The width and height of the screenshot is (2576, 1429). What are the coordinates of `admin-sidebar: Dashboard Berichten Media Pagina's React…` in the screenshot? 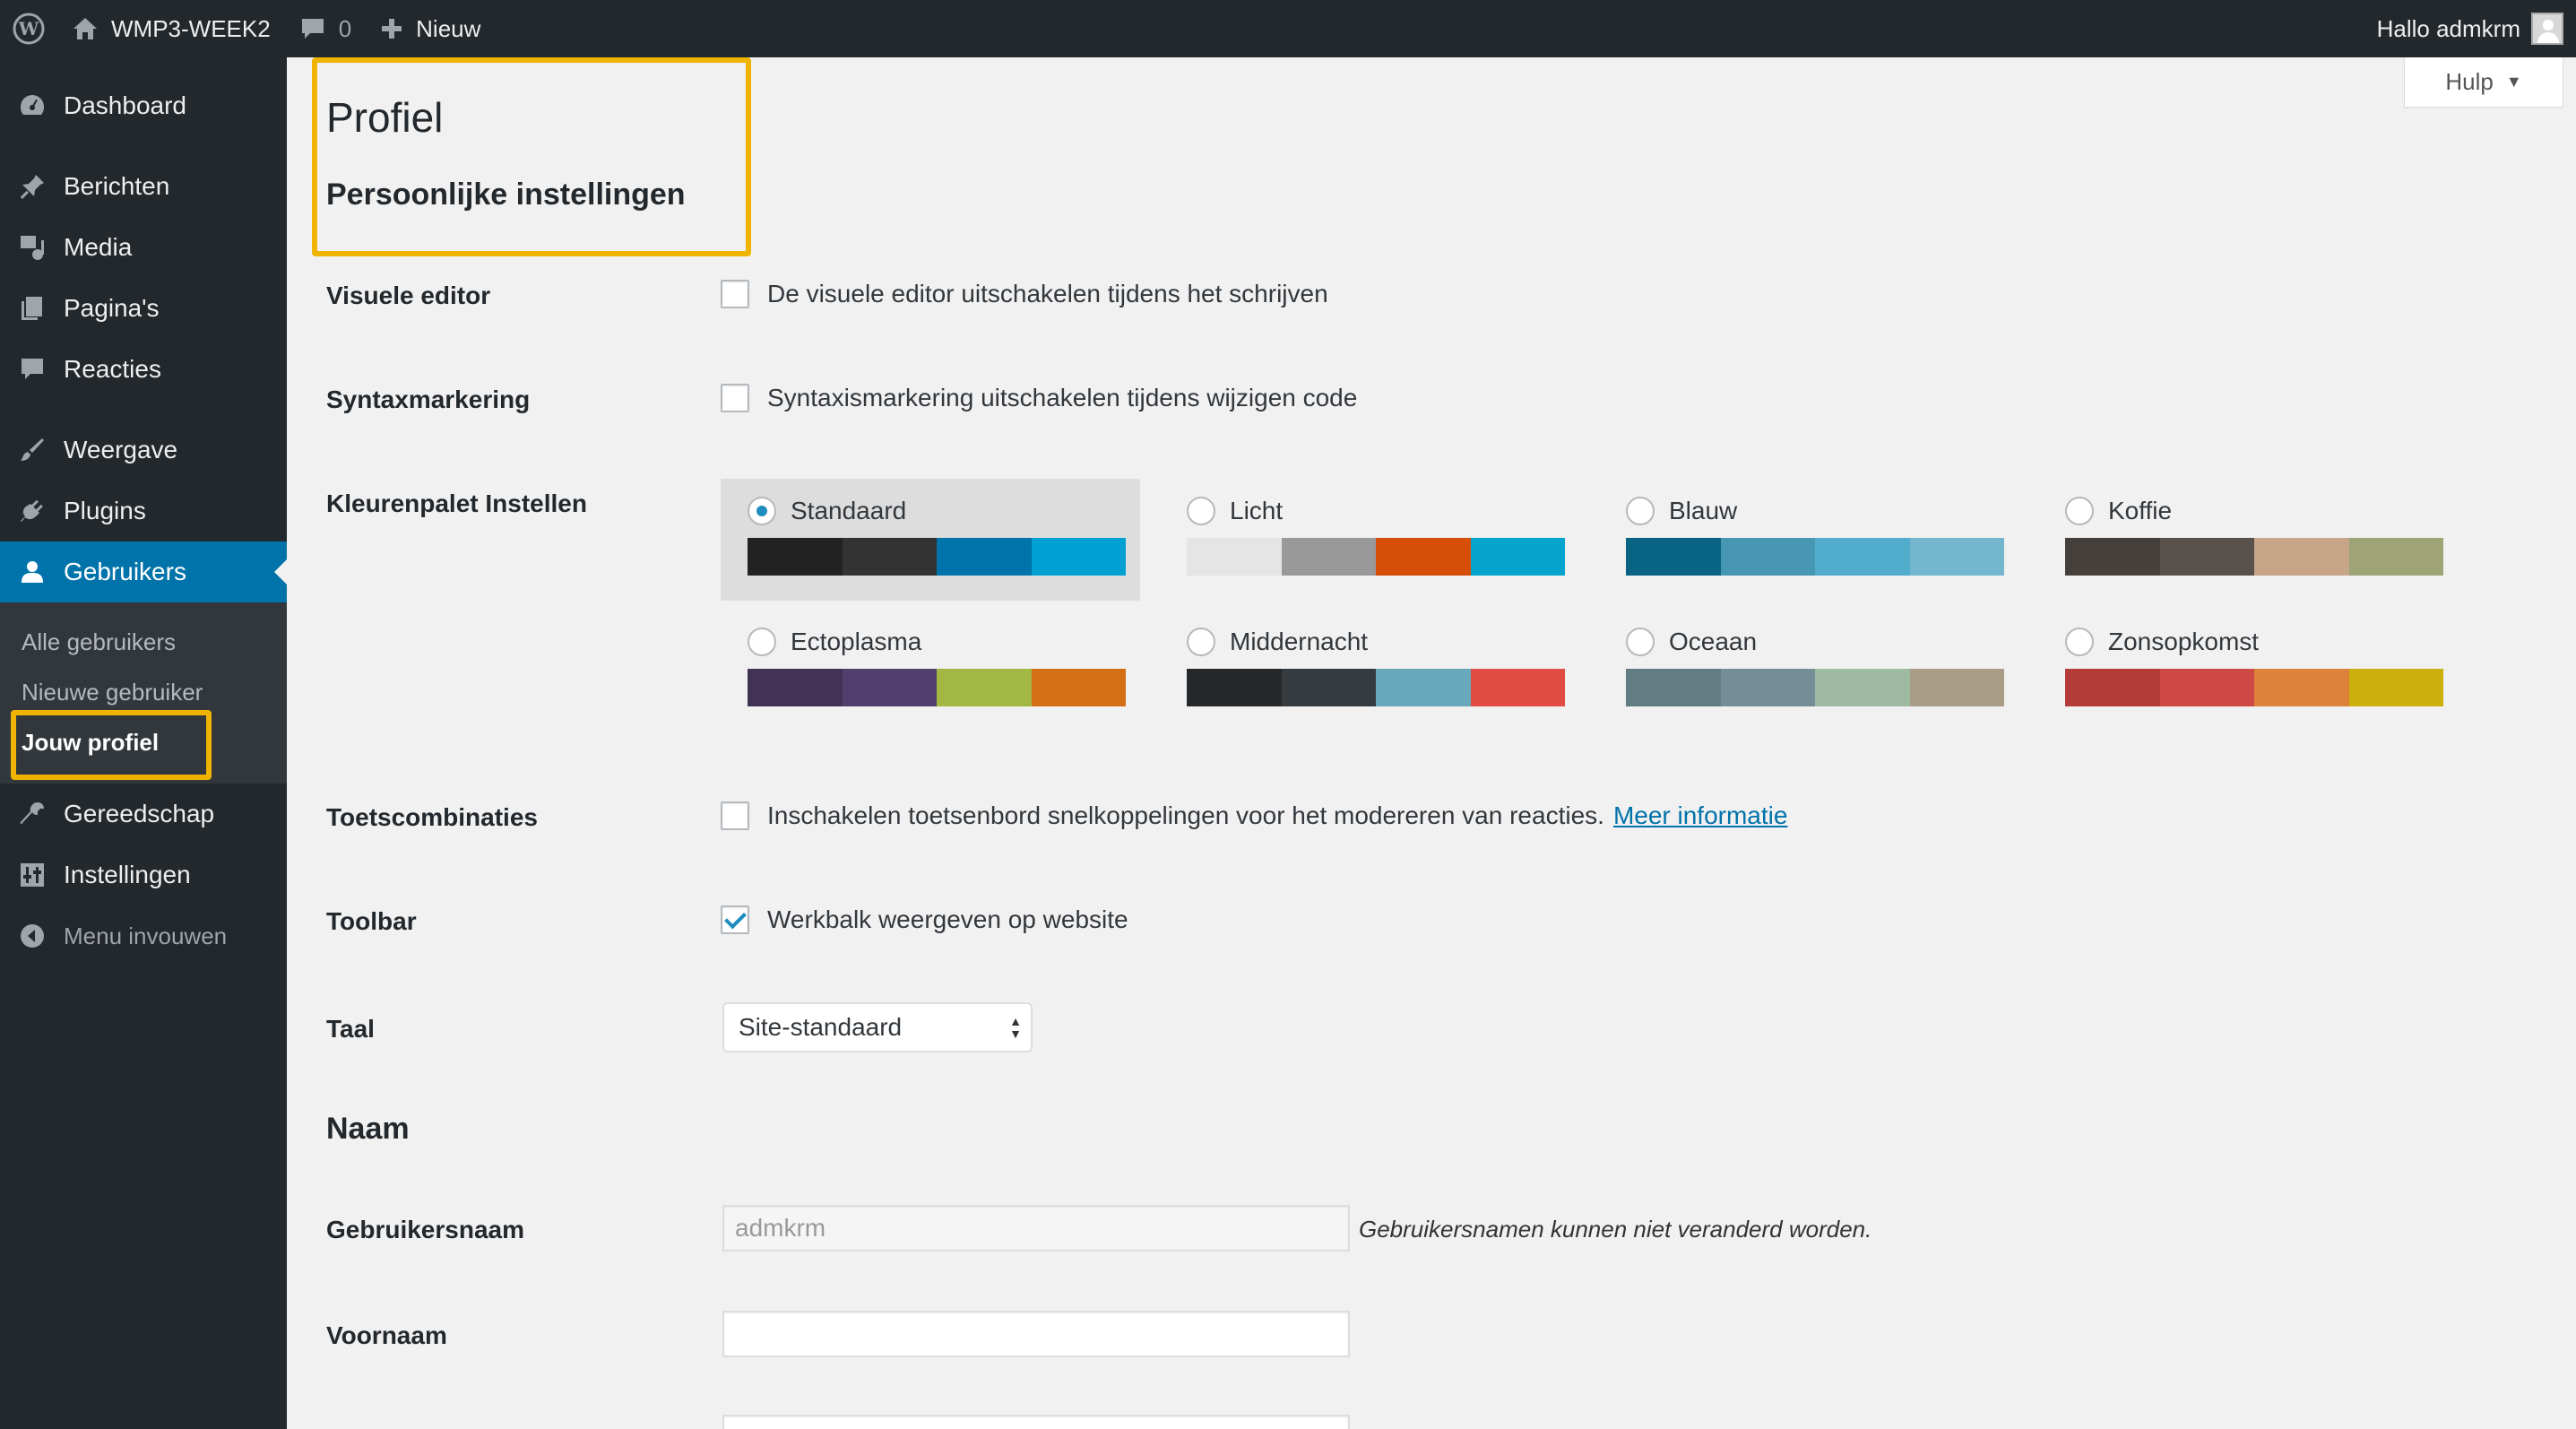 It's located at (143, 743).